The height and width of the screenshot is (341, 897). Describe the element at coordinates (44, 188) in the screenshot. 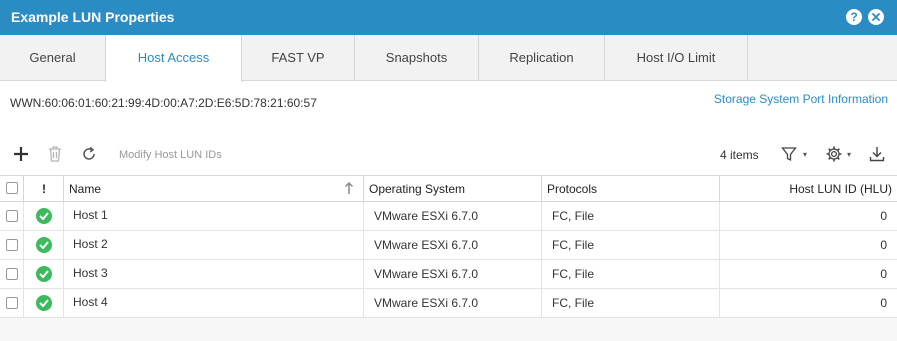

I see `header-status: !` at that location.